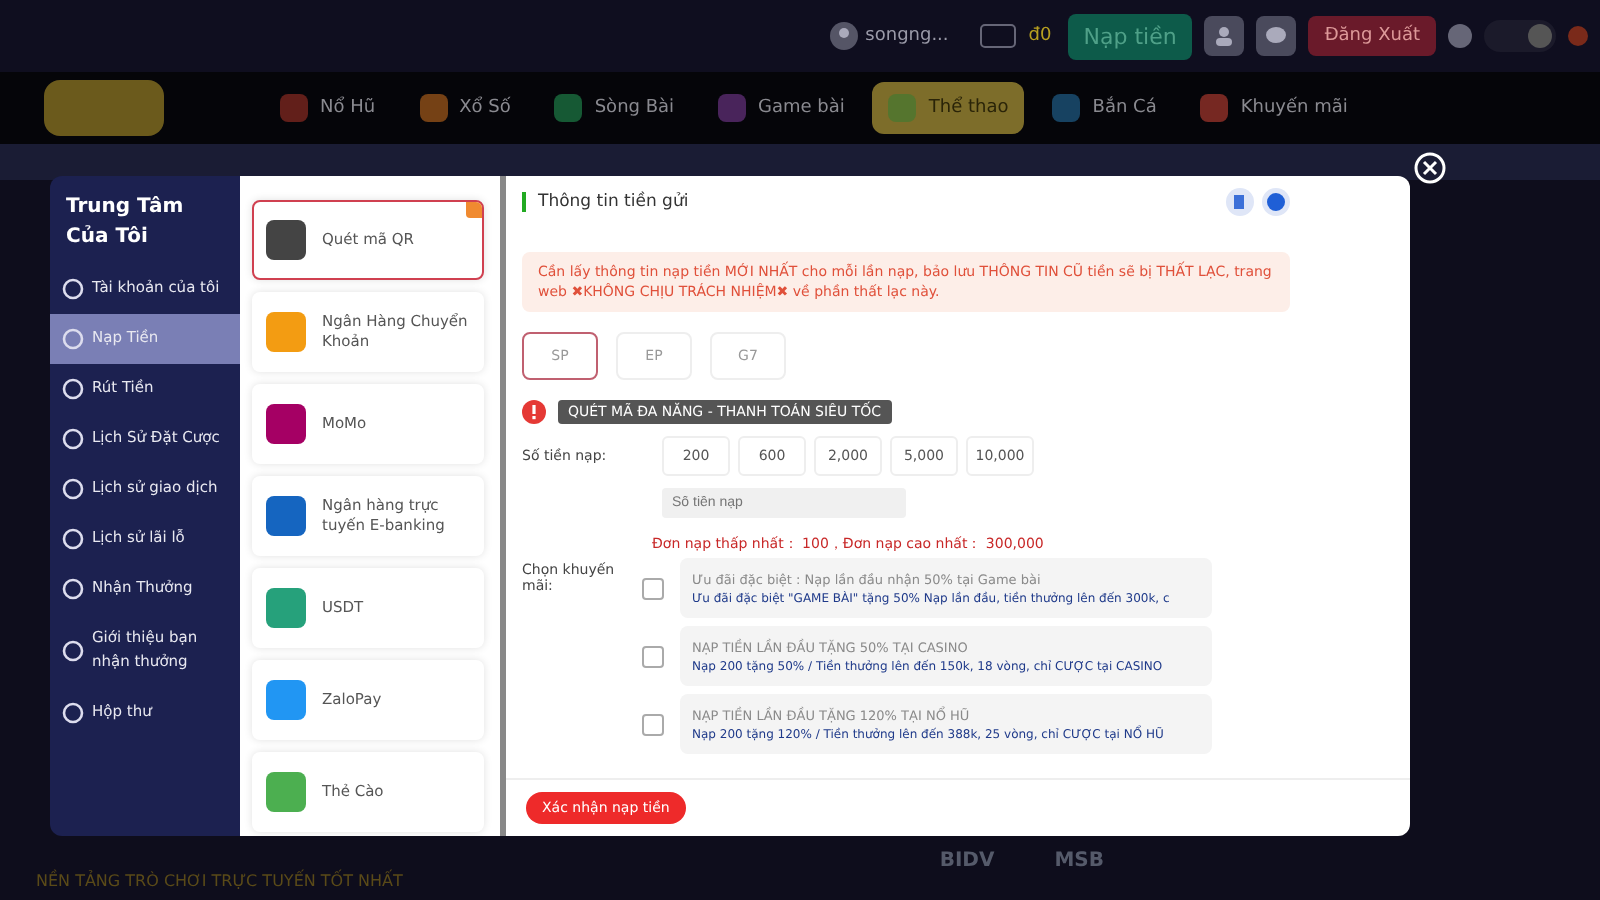  What do you see at coordinates (781, 108) in the screenshot?
I see `nav-item: Game bài` at bounding box center [781, 108].